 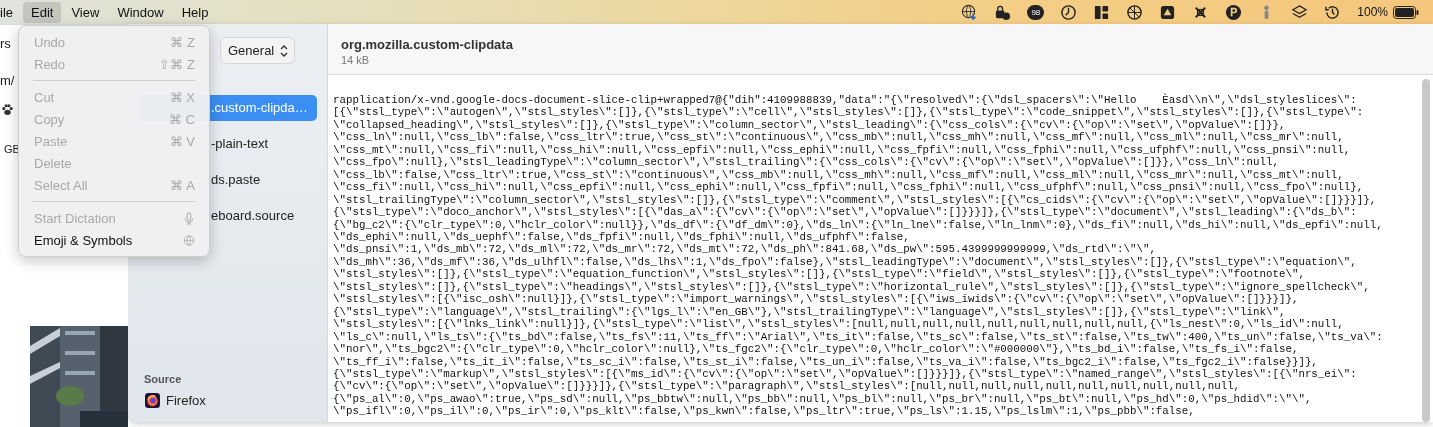 What do you see at coordinates (806, 162) in the screenshot?
I see `code-line: \"css_fpo\":null},\"stsl_leadingType\":\"column_sector\",\"stsl_trailing\":{\"css_cols\":{\"cv\":{\"op\":\"set\",\"opValue\":[]}},\"css_ln\":null,` at bounding box center [806, 162].